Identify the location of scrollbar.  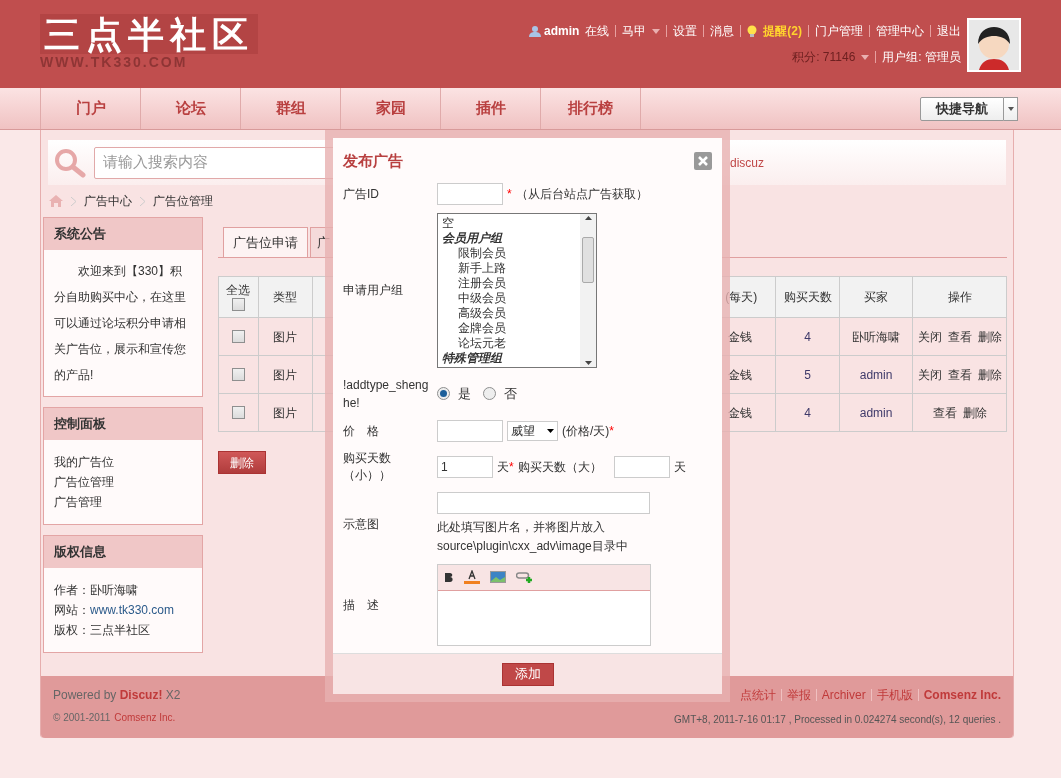
(588, 290).